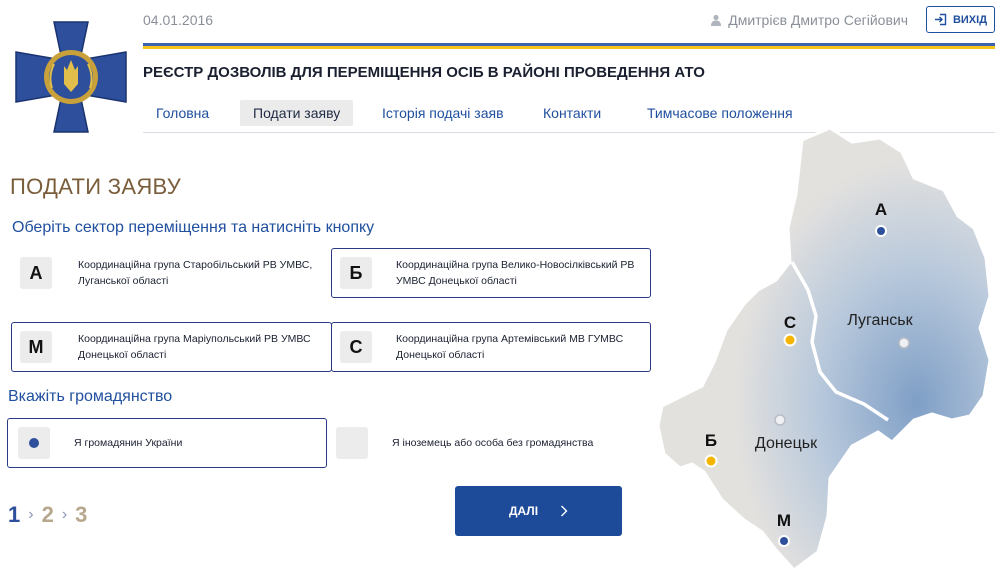  I want to click on citizenship-label-ukraine: Я громадянин України, so click(128, 443).